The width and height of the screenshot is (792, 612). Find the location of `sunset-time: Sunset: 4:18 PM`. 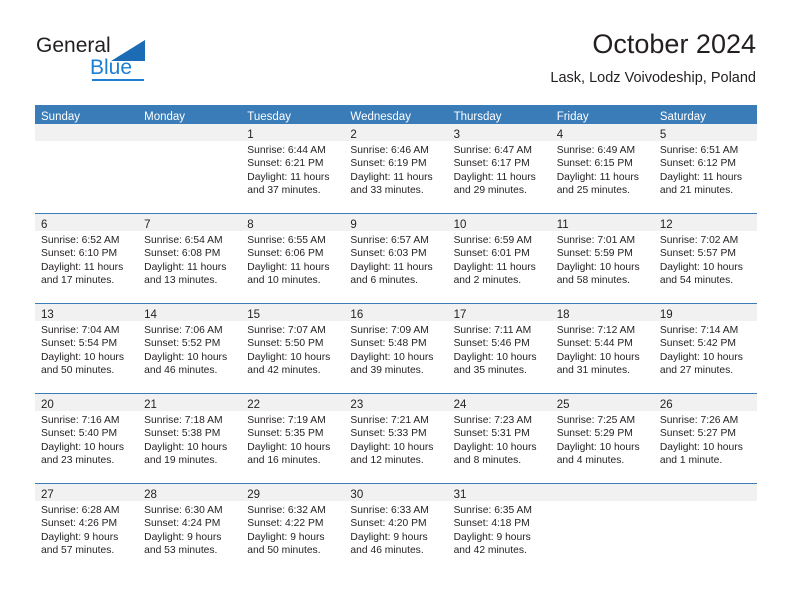

sunset-time: Sunset: 4:18 PM is located at coordinates (491, 524).